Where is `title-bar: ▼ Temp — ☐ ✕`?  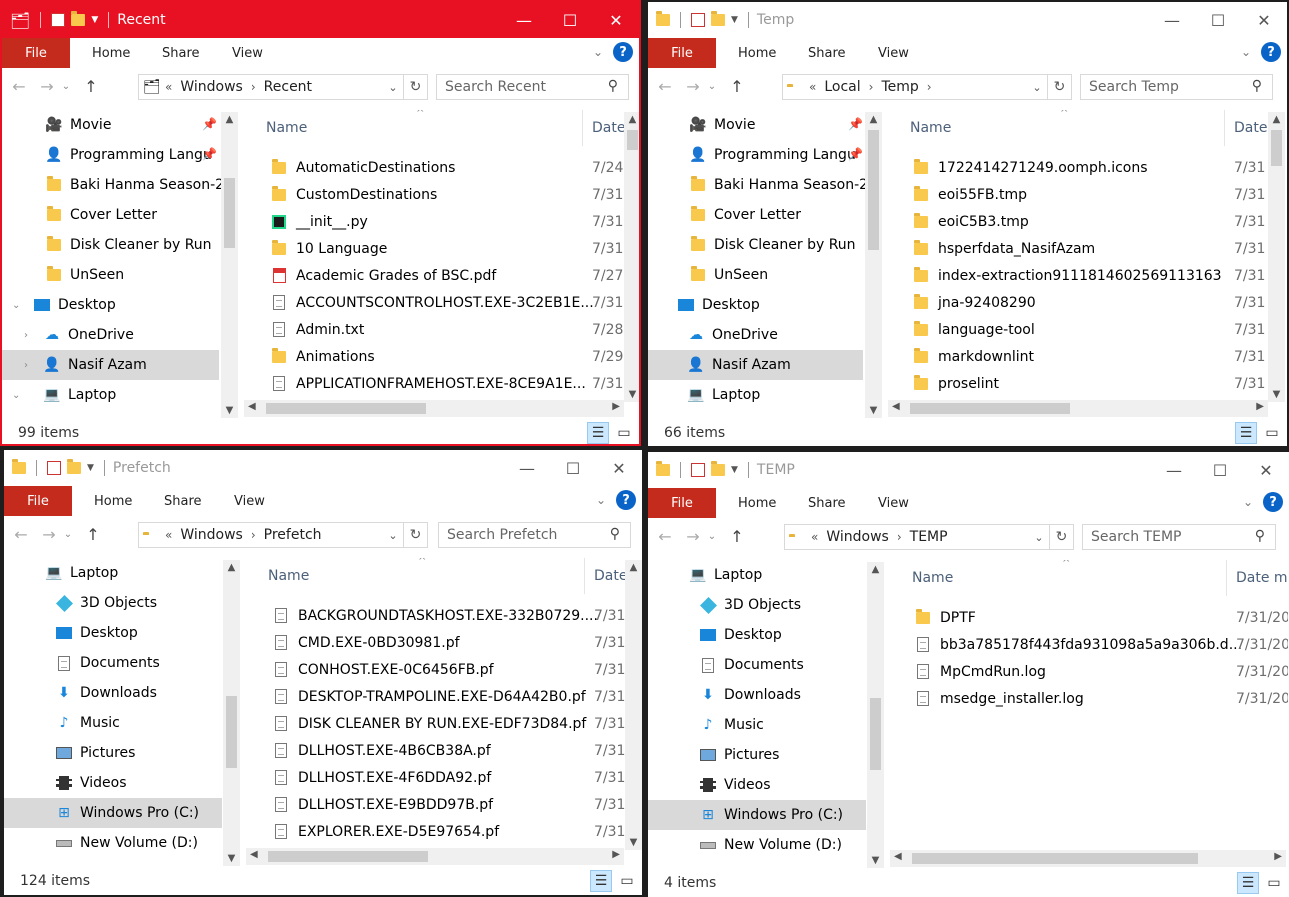
title-bar: ▼ Temp — ☐ ✕ is located at coordinates (967, 20).